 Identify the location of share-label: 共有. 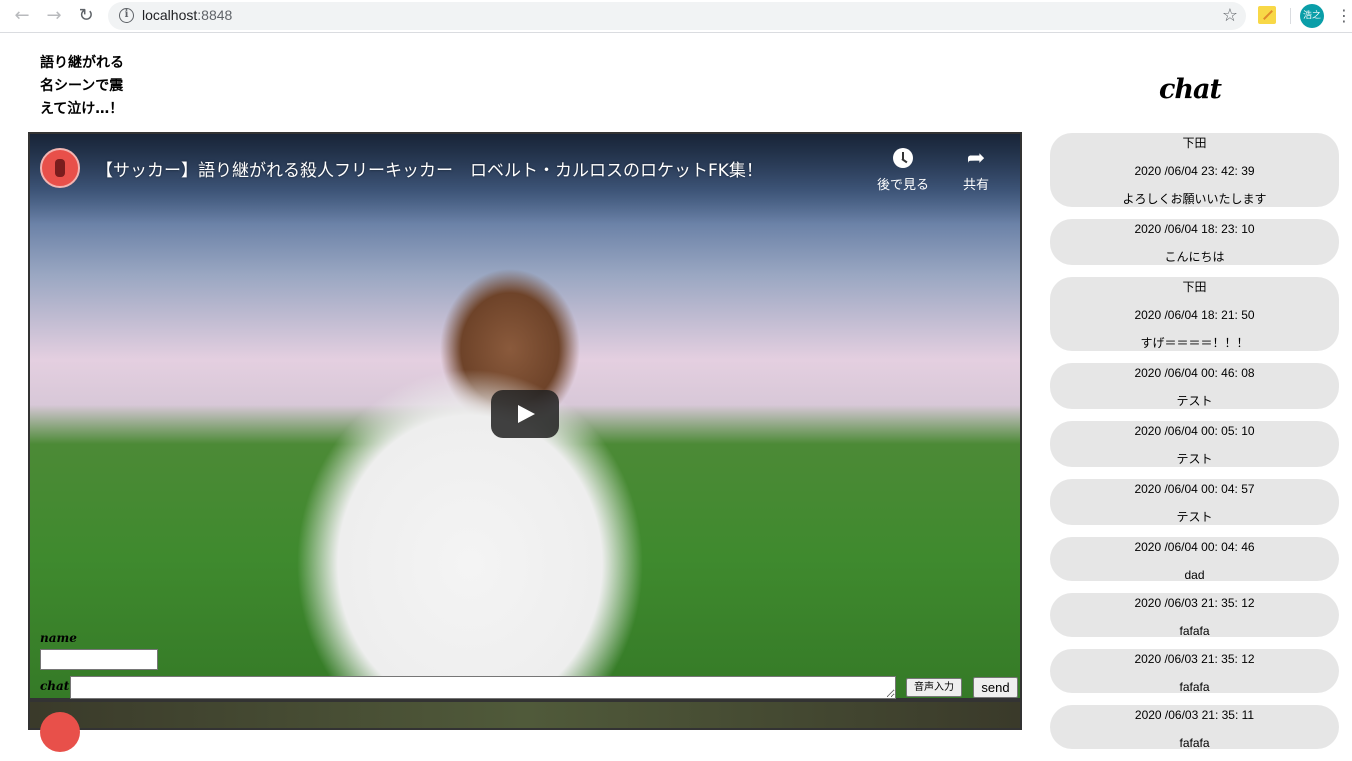
(975, 185).